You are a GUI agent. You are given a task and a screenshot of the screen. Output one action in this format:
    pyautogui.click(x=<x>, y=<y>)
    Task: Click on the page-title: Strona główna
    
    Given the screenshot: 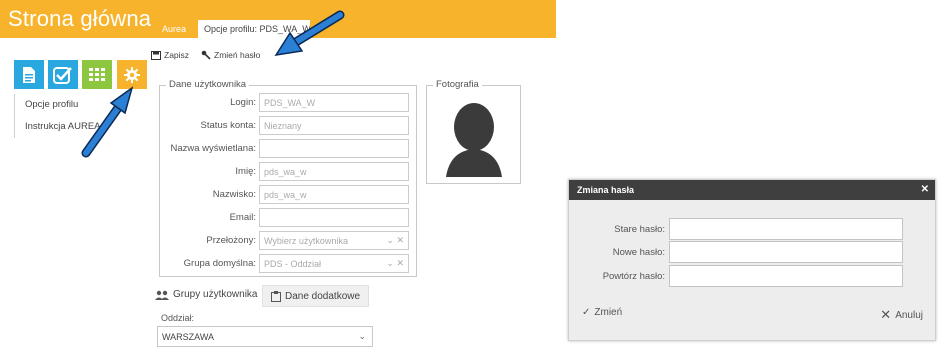 What is the action you would take?
    pyautogui.click(x=80, y=18)
    